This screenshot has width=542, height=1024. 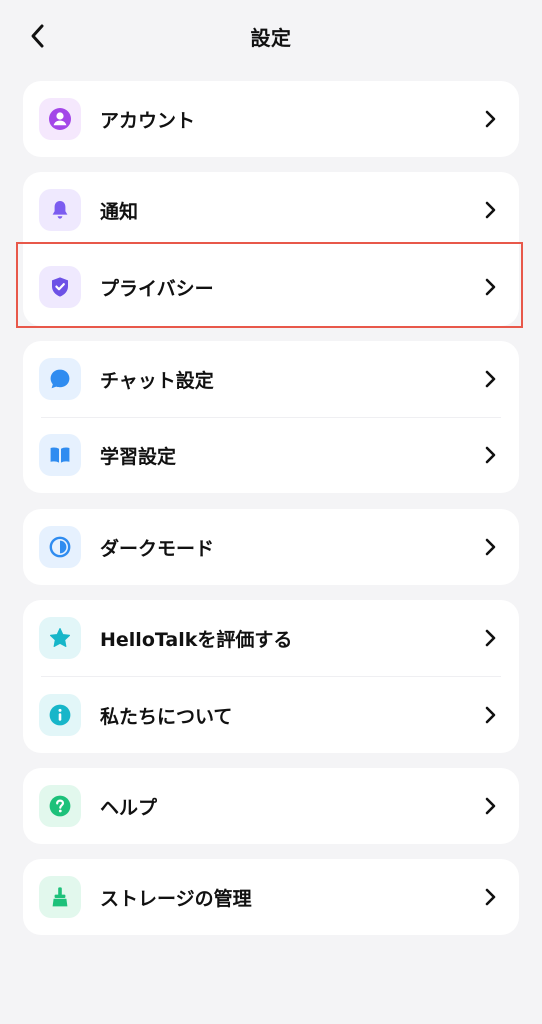 I want to click on settings-card-notifications-privacy: 通知 プライバシー, so click(x=271, y=249).